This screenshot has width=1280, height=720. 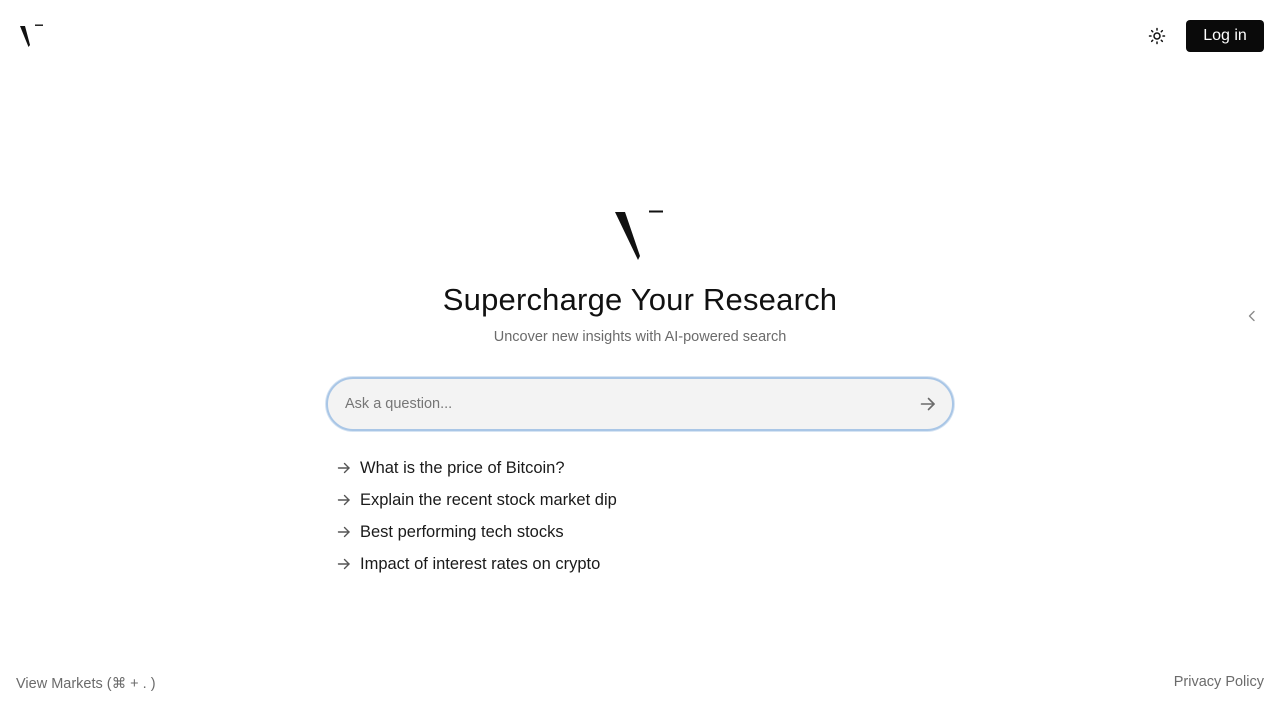 I want to click on search-input, so click(x=625, y=404).